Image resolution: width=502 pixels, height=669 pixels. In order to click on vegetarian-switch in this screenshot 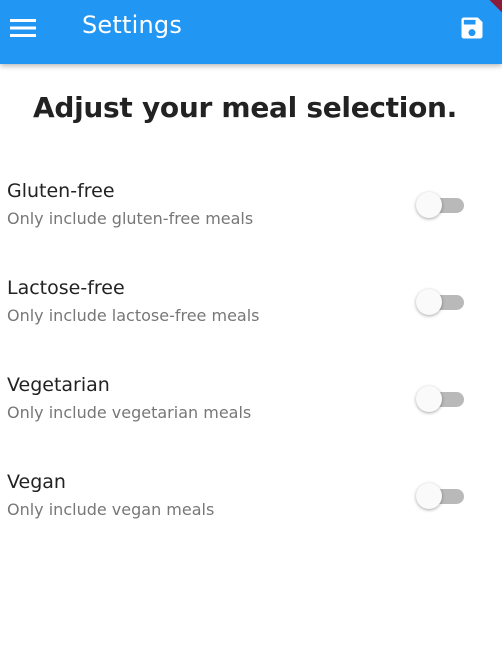, I will do `click(441, 399)`.